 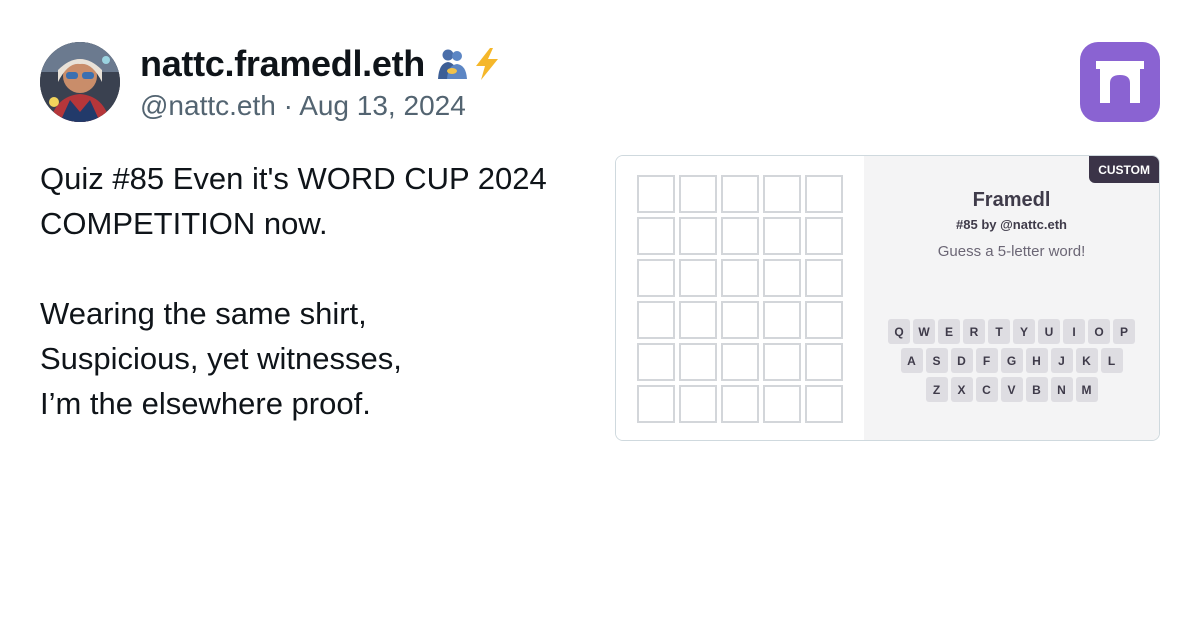 What do you see at coordinates (486, 64) in the screenshot?
I see `high-voltage-icon` at bounding box center [486, 64].